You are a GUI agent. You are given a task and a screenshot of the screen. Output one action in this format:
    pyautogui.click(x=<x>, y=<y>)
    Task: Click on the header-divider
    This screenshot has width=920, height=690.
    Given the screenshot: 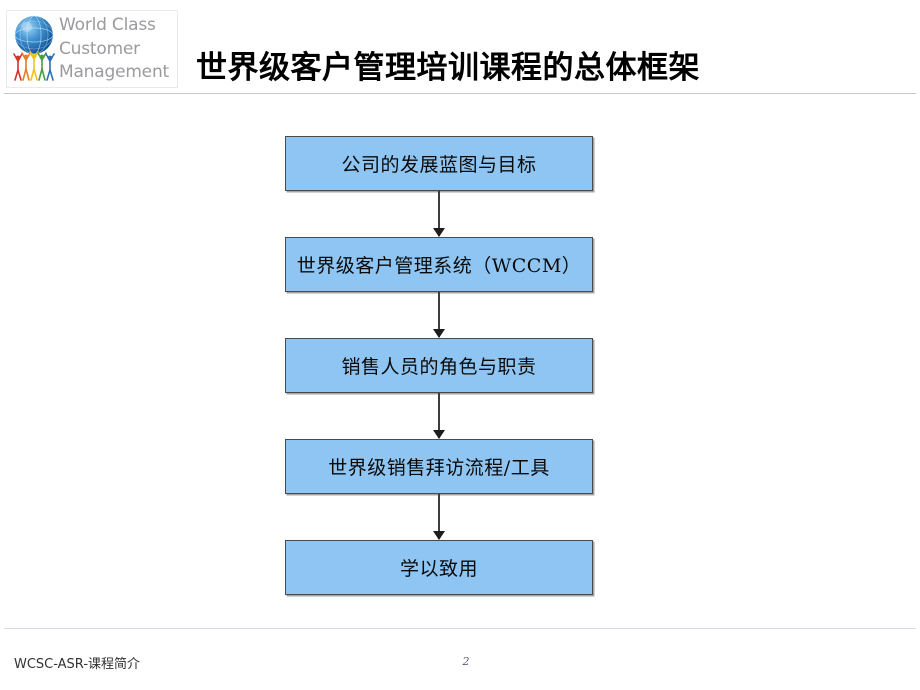 What is the action you would take?
    pyautogui.click(x=460, y=93)
    